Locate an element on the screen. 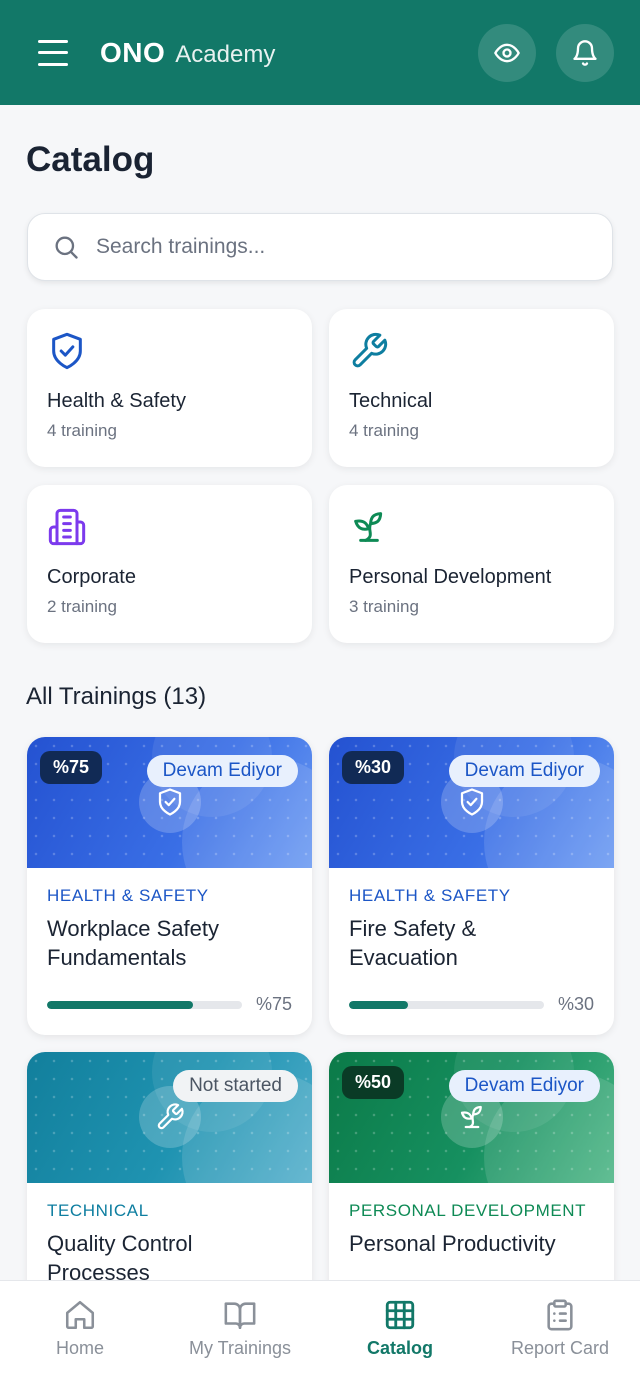  brand-name: ONO is located at coordinates (133, 52).